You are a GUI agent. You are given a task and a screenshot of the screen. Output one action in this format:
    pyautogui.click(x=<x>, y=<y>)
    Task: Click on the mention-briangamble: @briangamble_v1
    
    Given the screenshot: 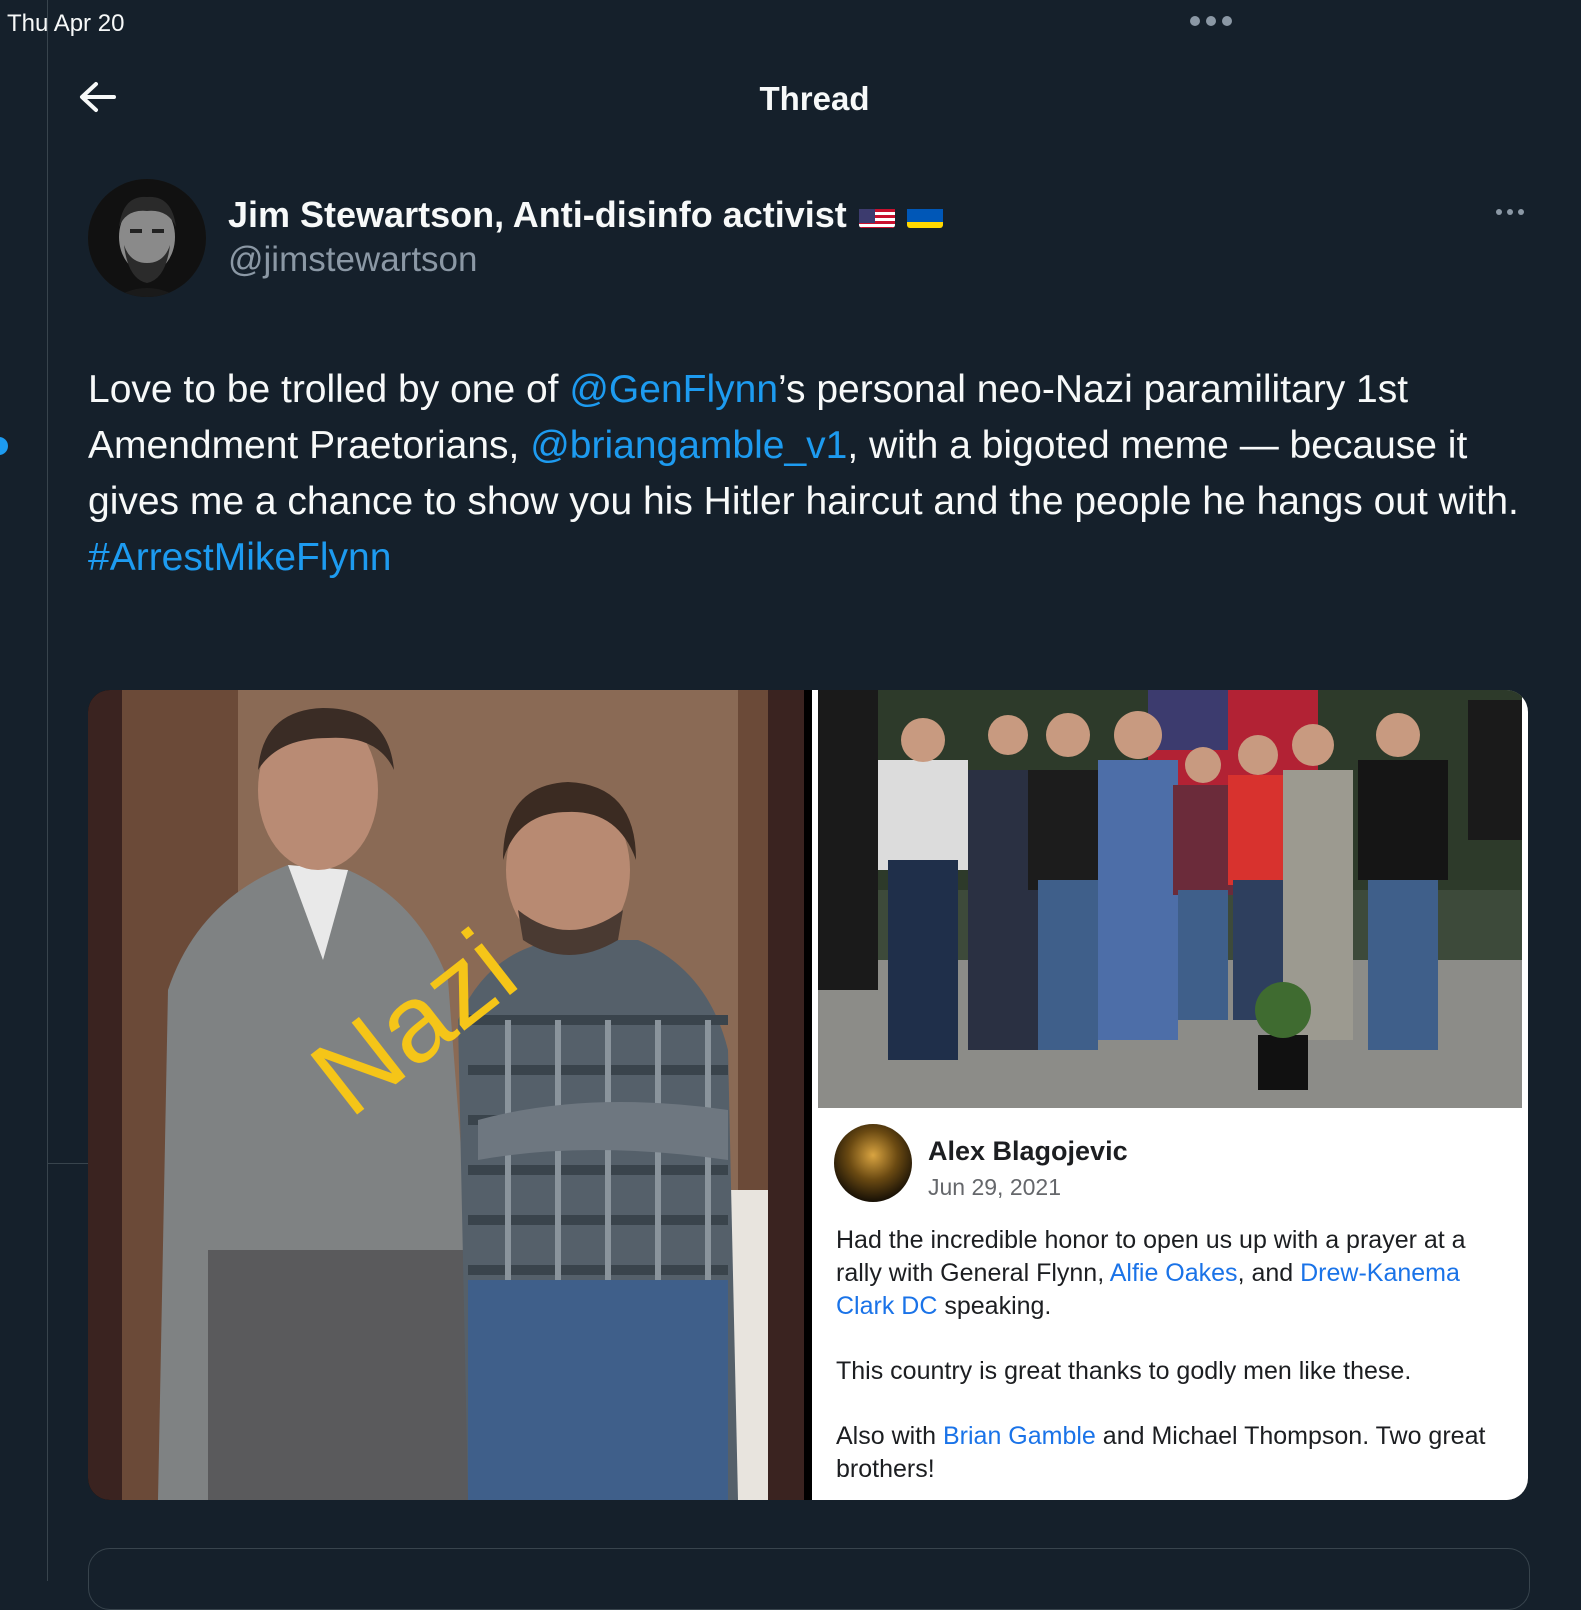 What is the action you would take?
    pyautogui.click(x=688, y=445)
    